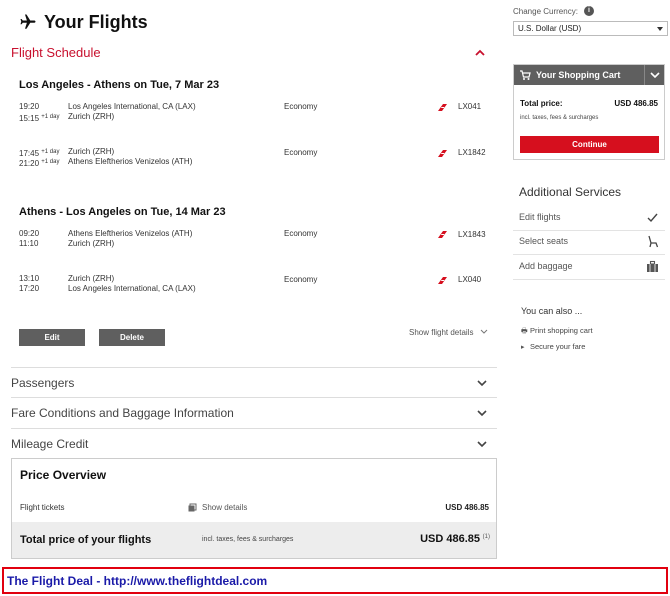  I want to click on show-flight-details-link: Show flight details, so click(448, 332).